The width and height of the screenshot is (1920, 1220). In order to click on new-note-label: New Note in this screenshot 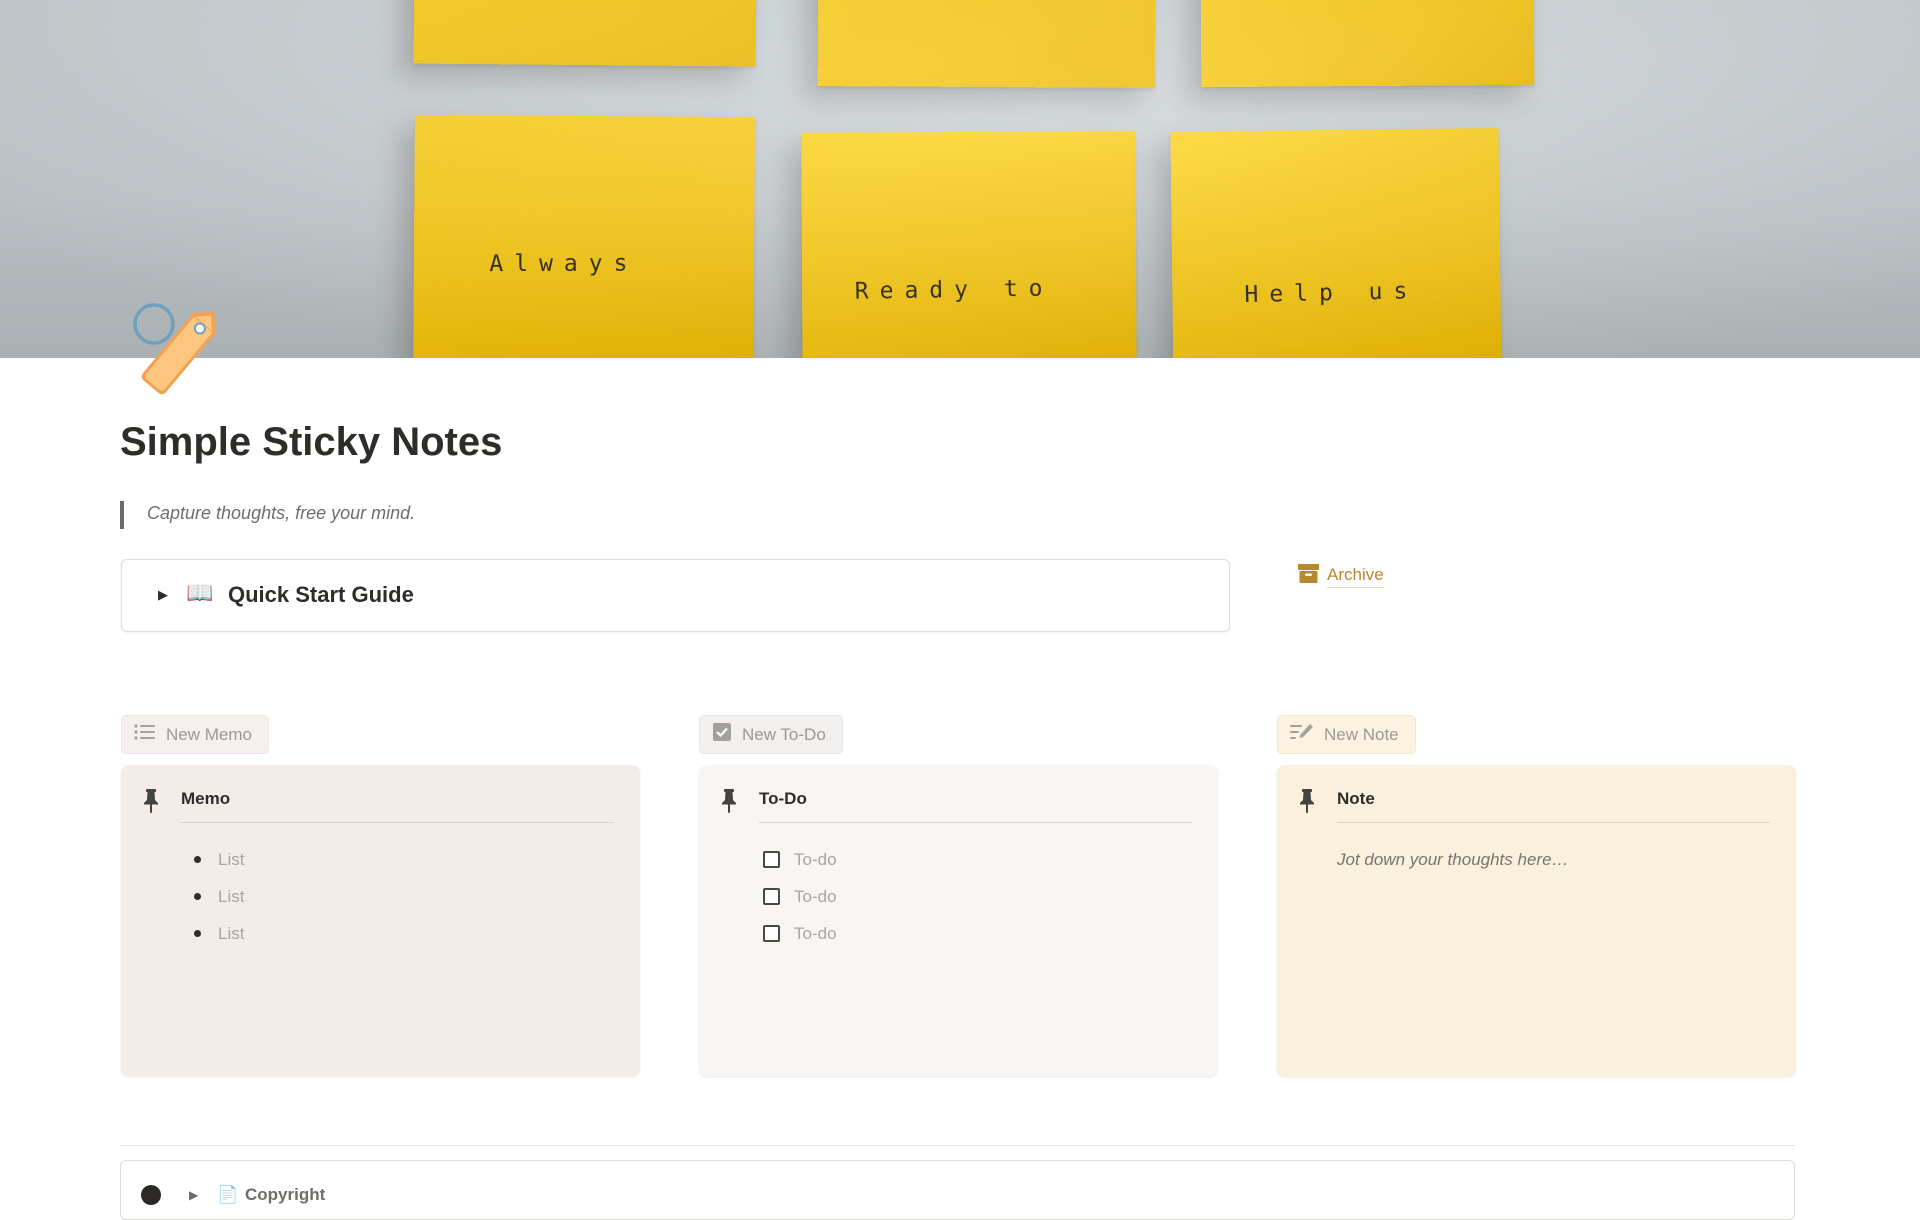, I will do `click(1361, 734)`.